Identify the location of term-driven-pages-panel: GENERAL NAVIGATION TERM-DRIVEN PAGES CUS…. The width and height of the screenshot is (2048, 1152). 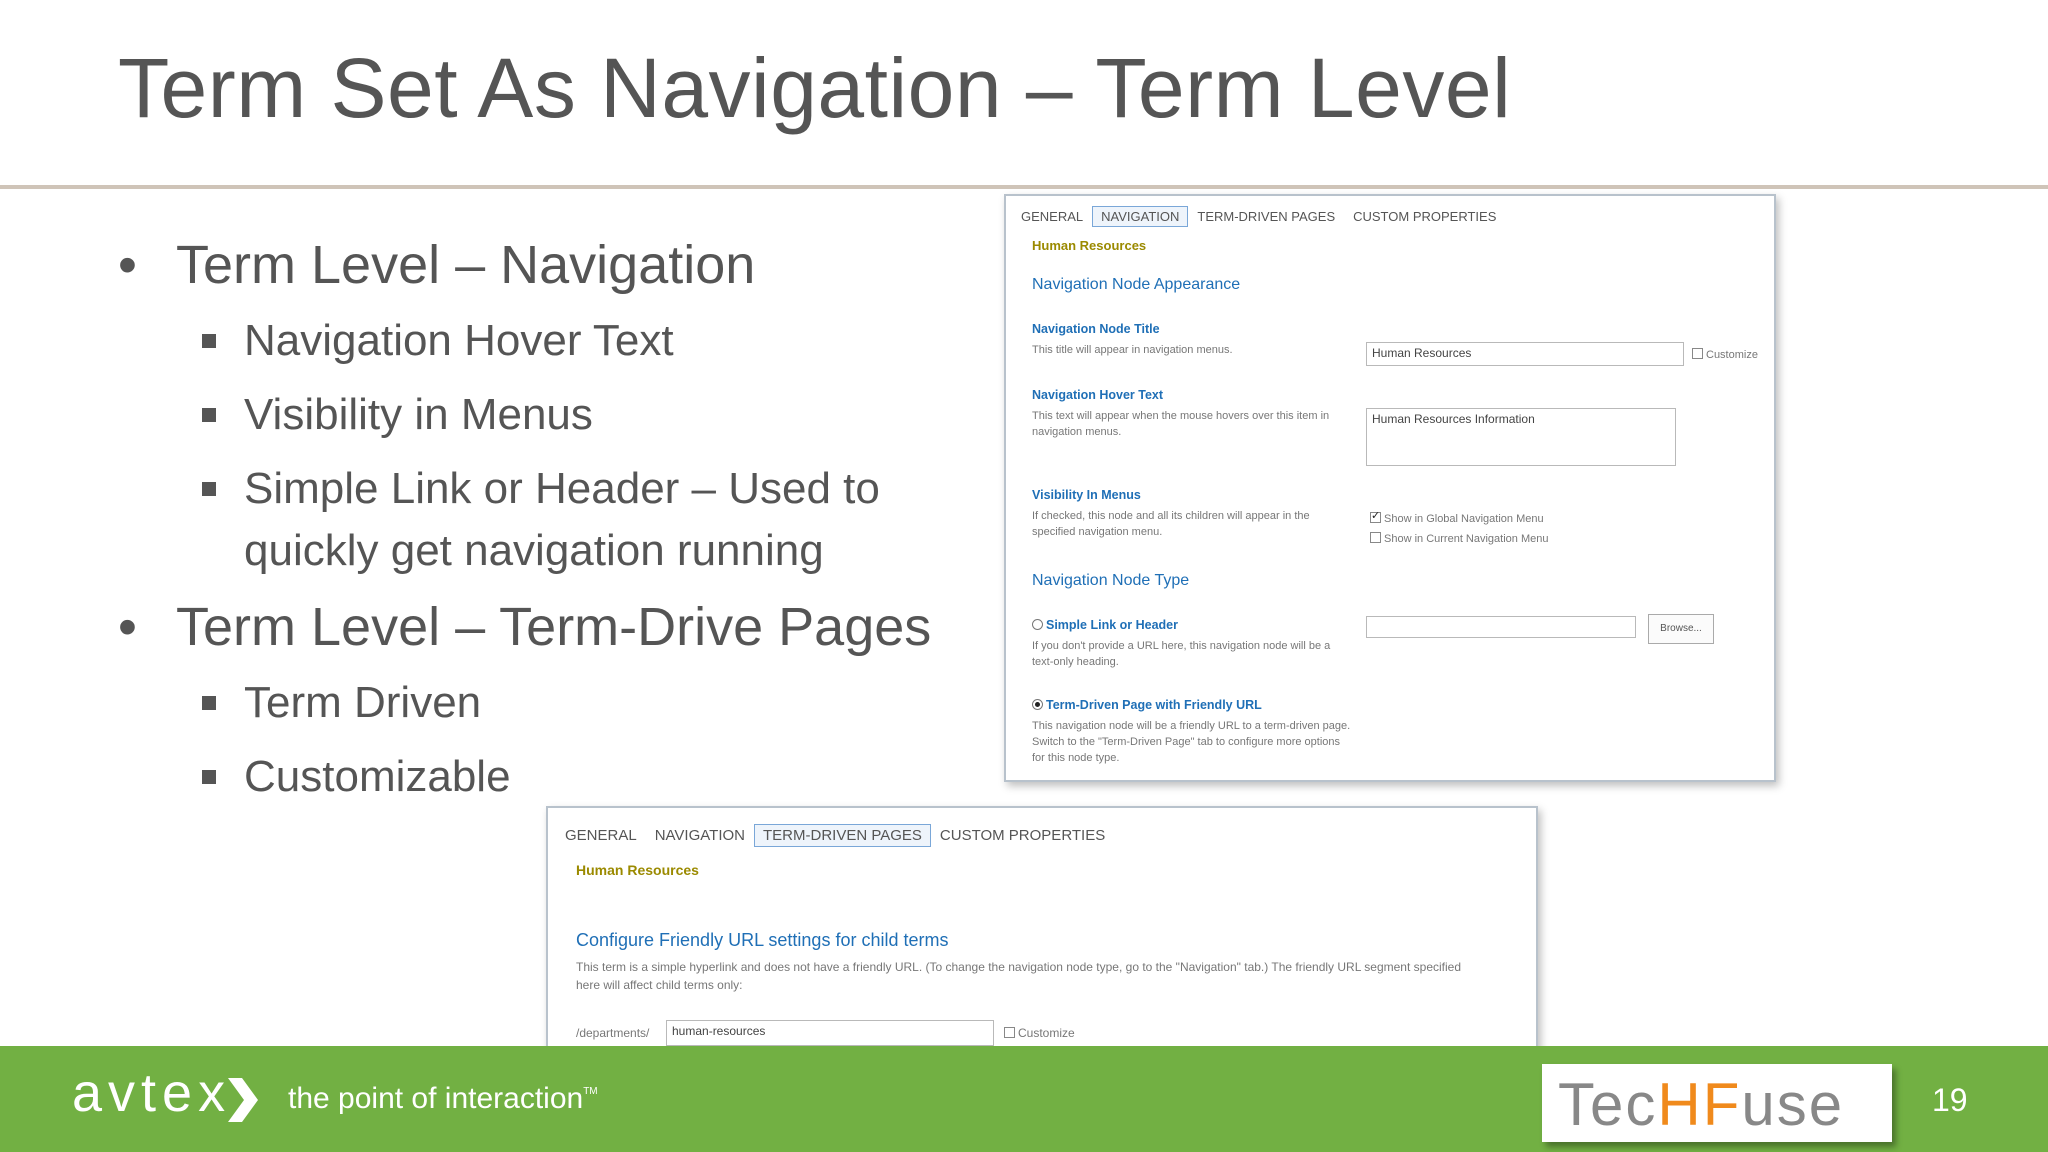
(1042, 941).